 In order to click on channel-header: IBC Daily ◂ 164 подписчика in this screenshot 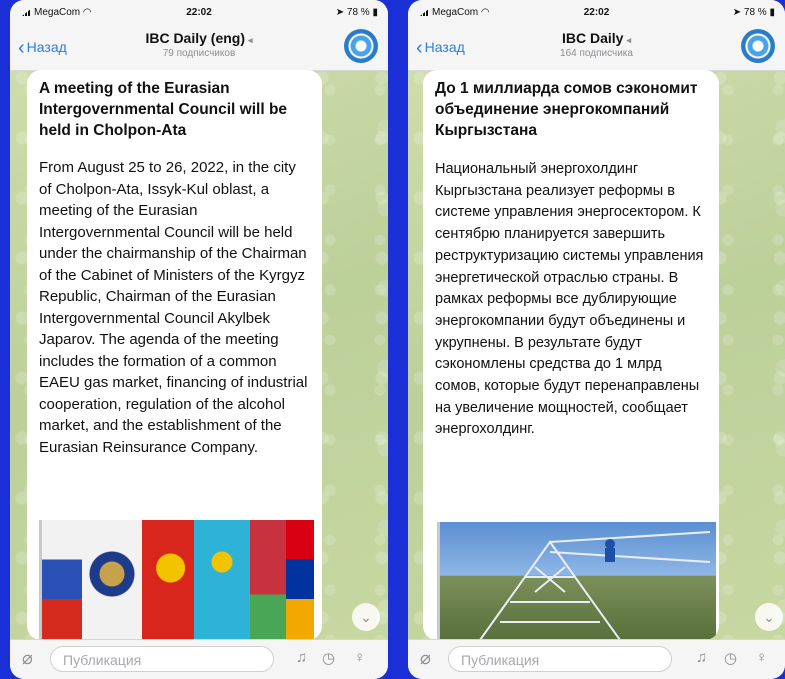, I will do `click(596, 44)`.